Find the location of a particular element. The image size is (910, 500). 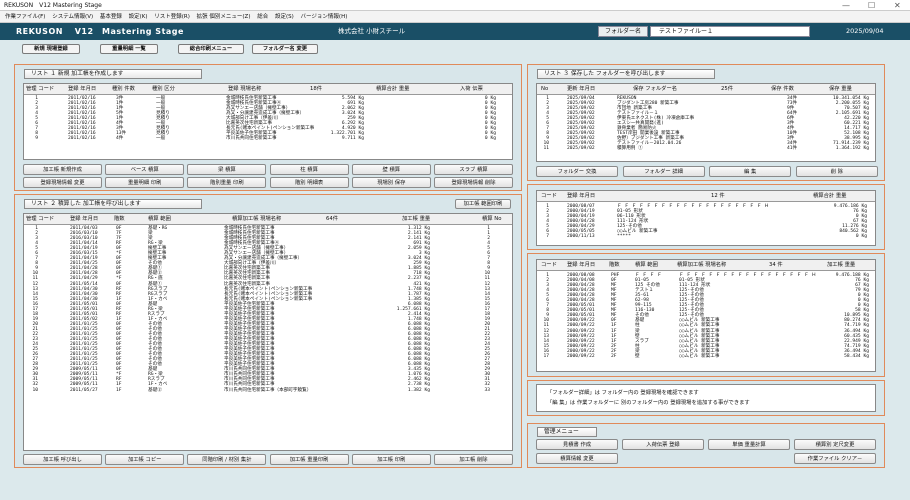

table-cell: ***** is located at coordinates (624, 237).